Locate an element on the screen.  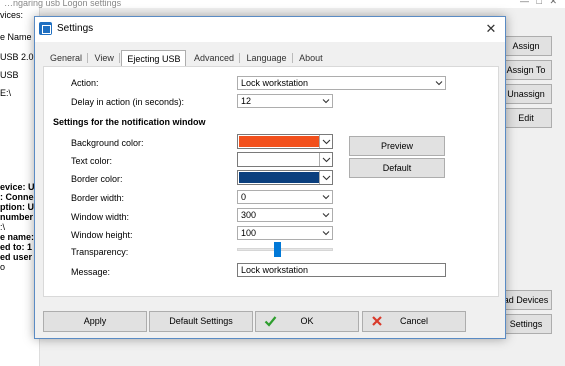
window-width-select: 300 is located at coordinates (285, 215).